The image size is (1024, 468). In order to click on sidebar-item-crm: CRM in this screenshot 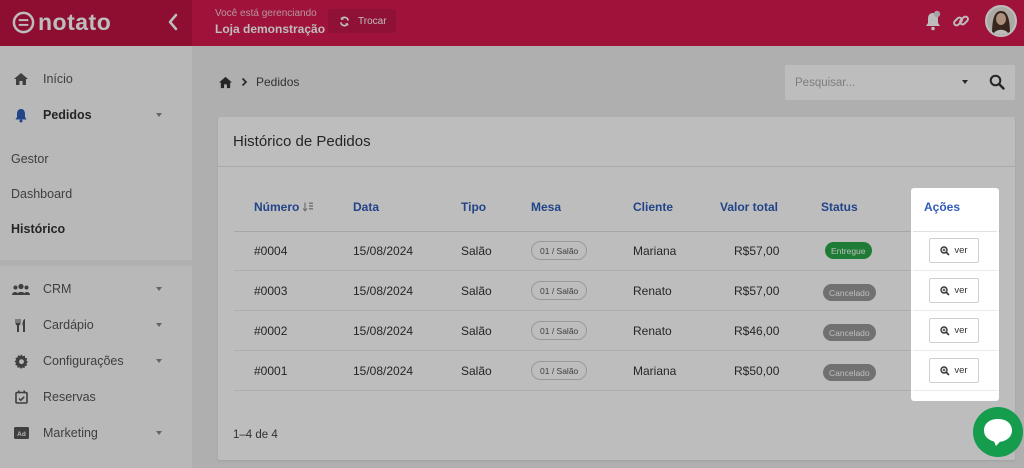, I will do `click(96, 289)`.